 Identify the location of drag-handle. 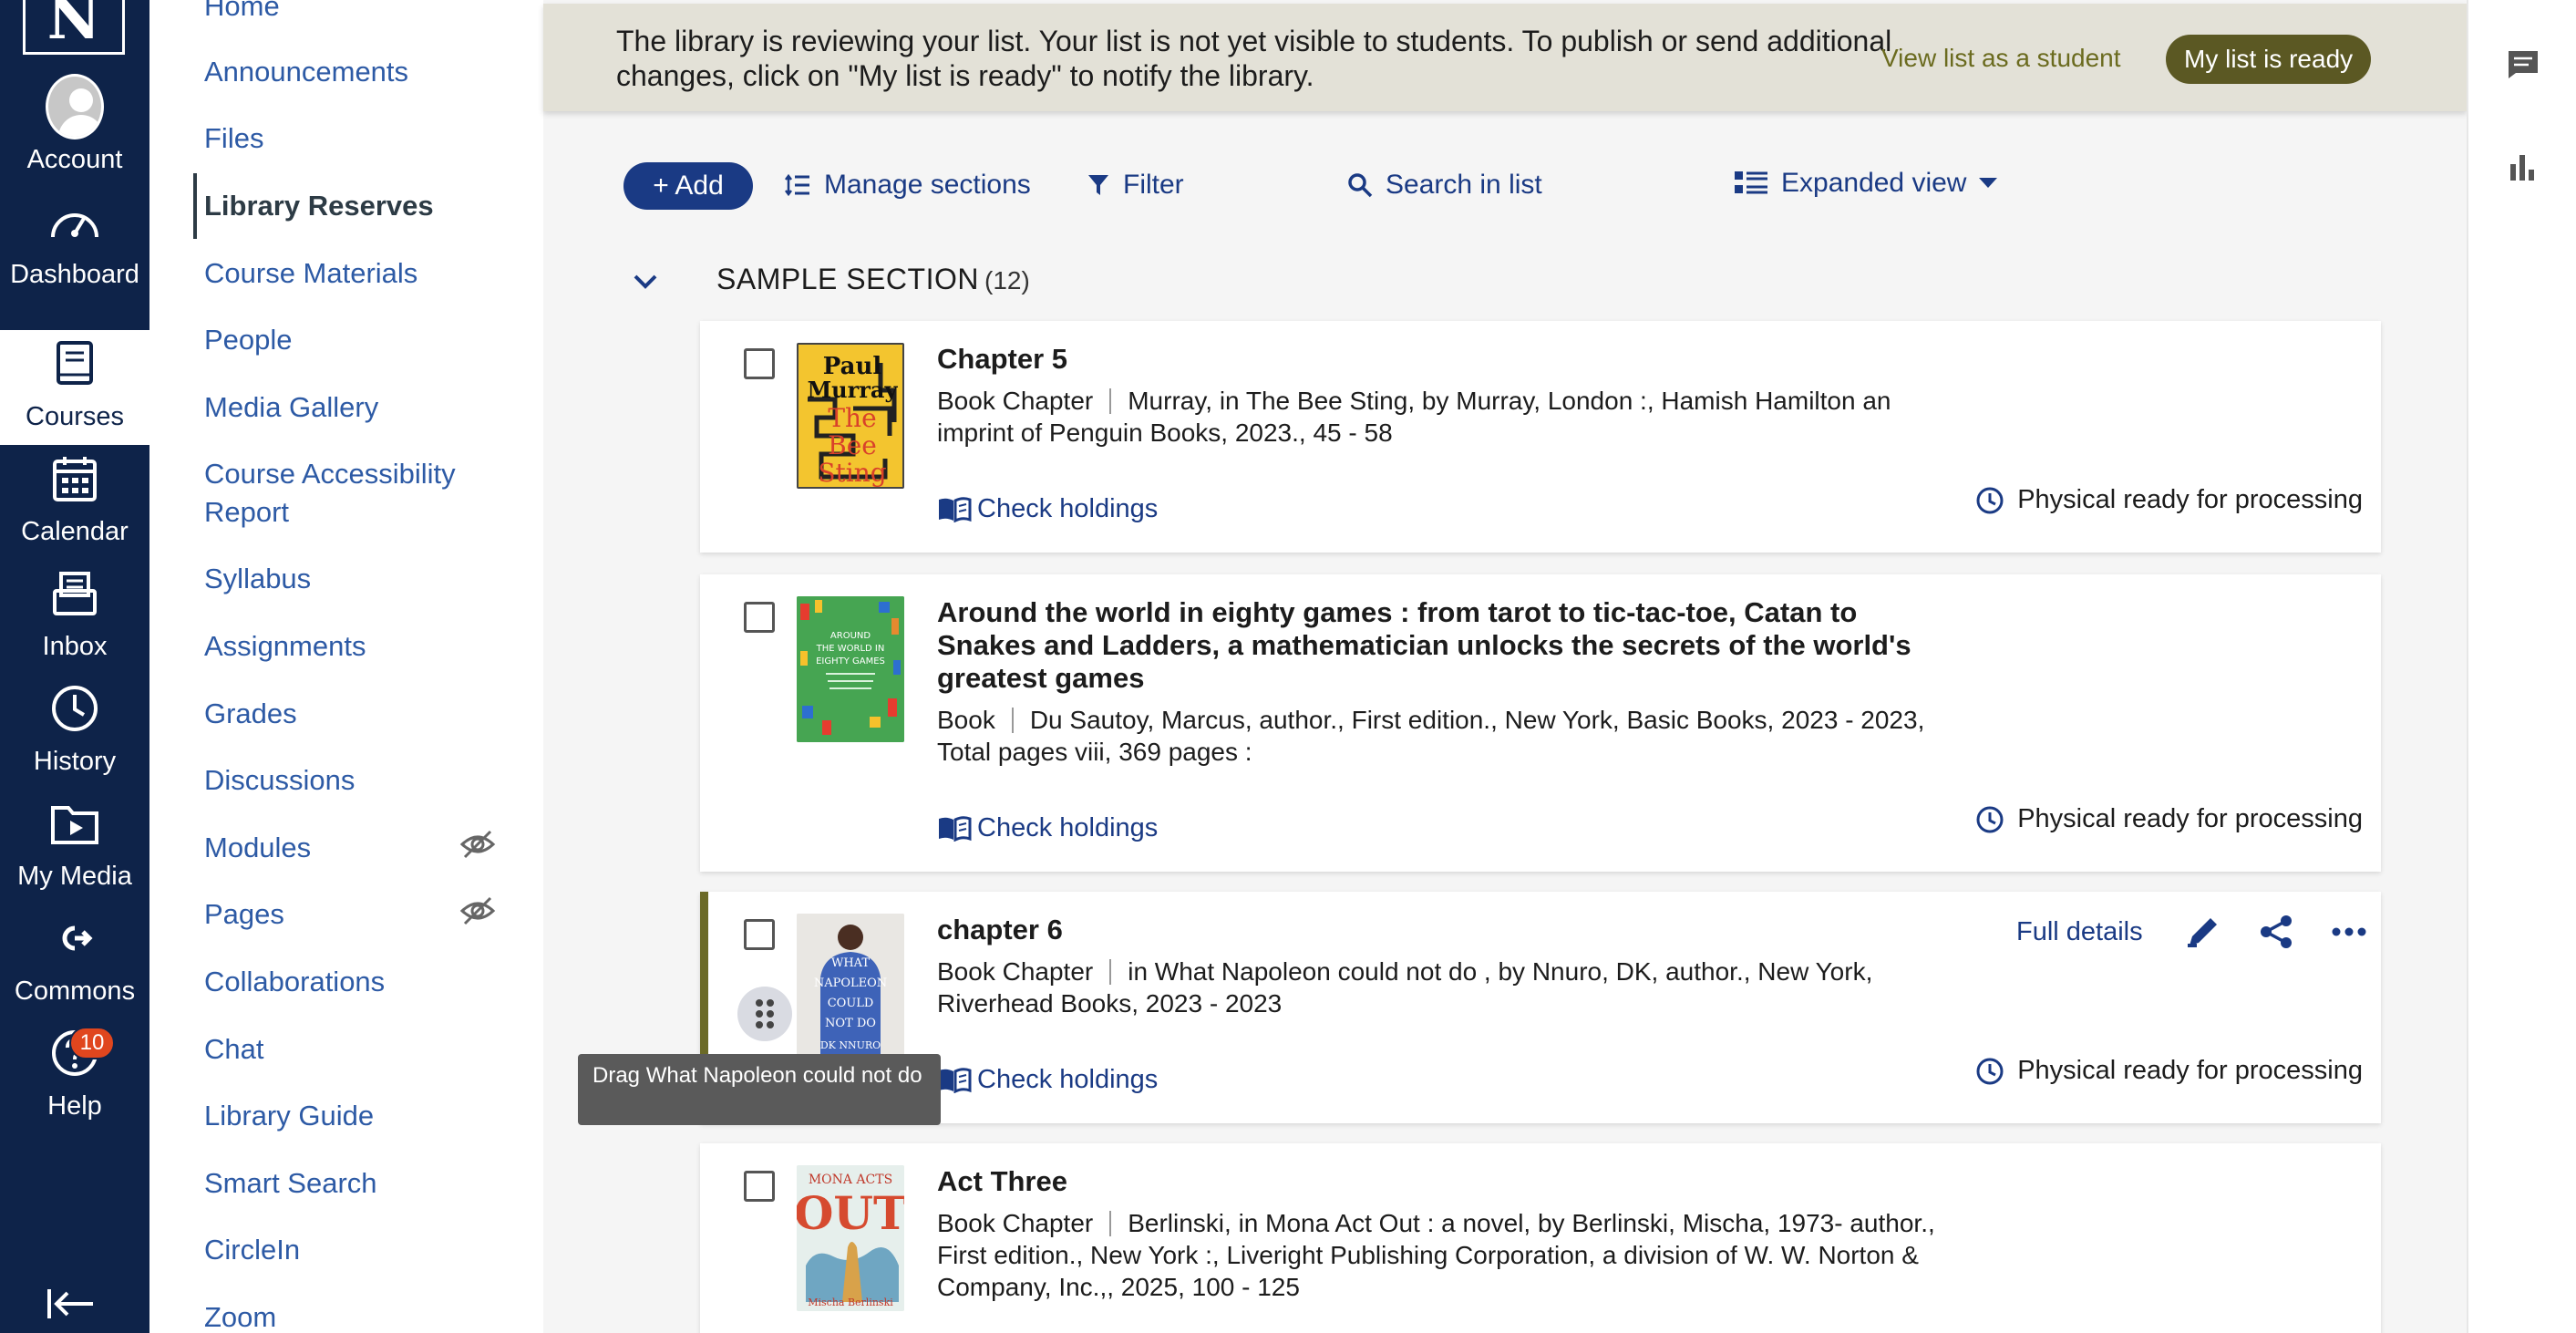
(764, 1014).